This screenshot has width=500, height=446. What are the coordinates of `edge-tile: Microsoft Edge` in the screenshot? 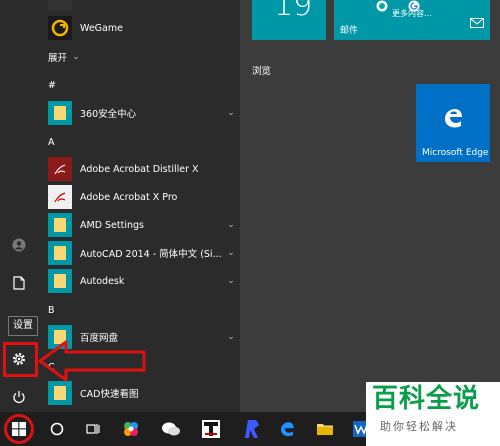 It's located at (453, 123).